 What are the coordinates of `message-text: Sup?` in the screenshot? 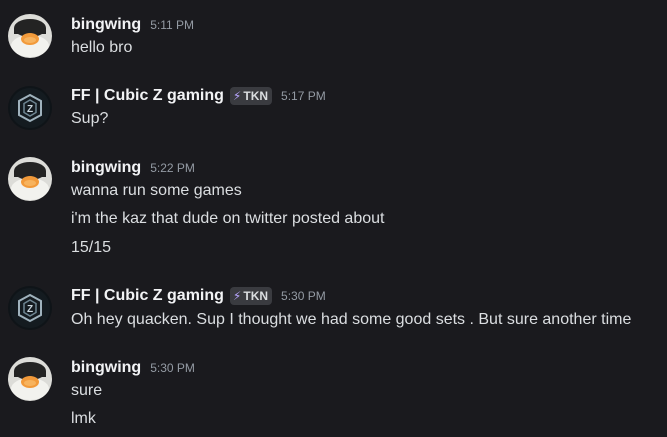 It's located at (90, 118).